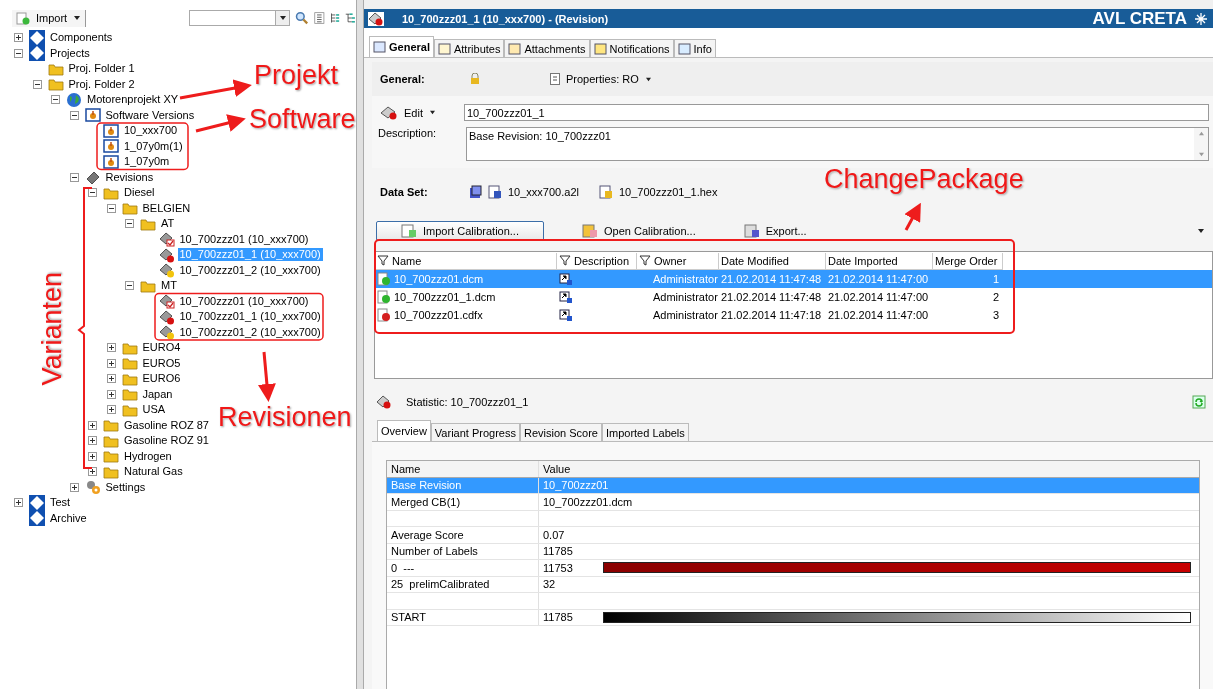 The image size is (1213, 689). I want to click on table-row: 10_700zzz01_1.dcm Administrator 21.02.2014 11:47:48 21.02.2014 11:47:00 2, so click(793, 297).